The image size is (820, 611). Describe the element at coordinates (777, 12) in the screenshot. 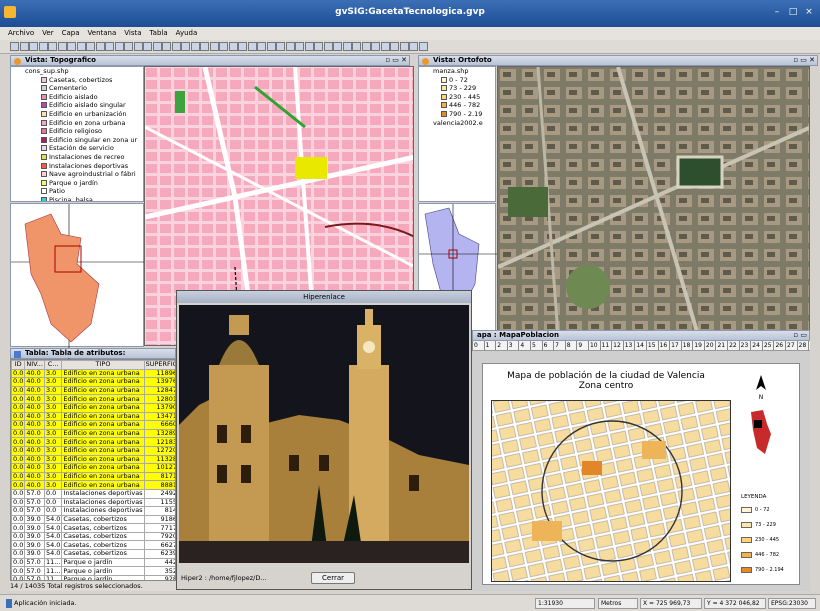

I see `minimize-icon: –` at that location.